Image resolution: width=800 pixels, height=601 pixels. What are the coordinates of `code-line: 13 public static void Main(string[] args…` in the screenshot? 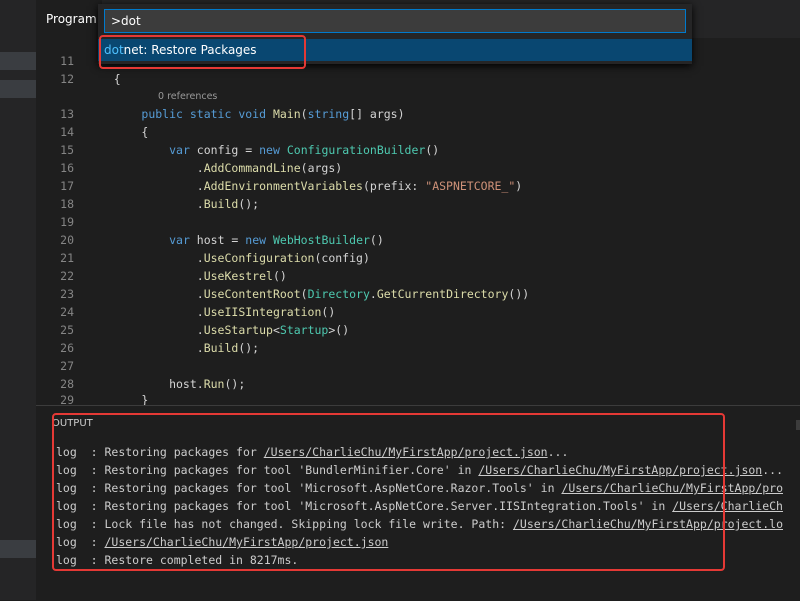 It's located at (232, 114).